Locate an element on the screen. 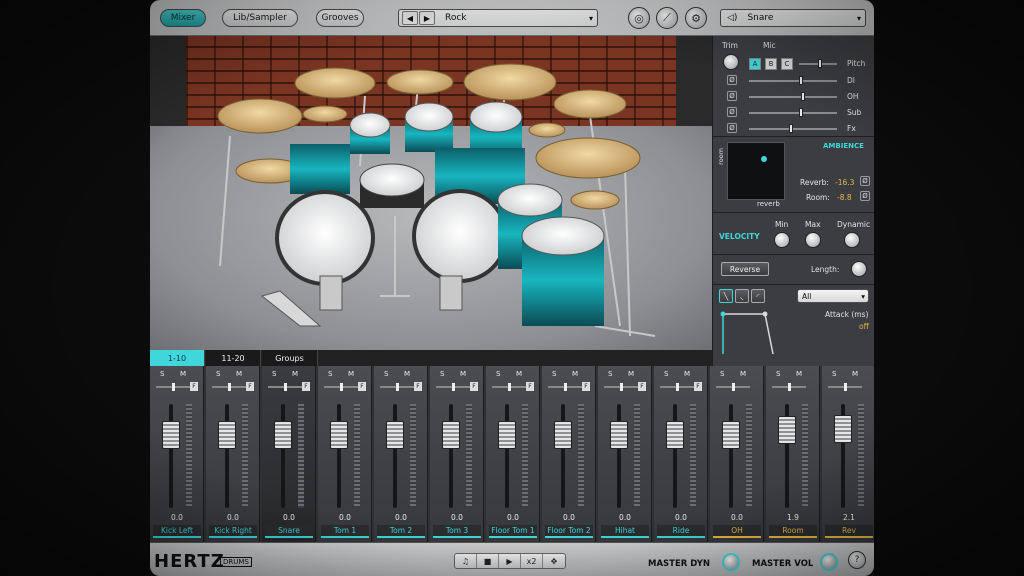  trim-knob is located at coordinates (731, 62).